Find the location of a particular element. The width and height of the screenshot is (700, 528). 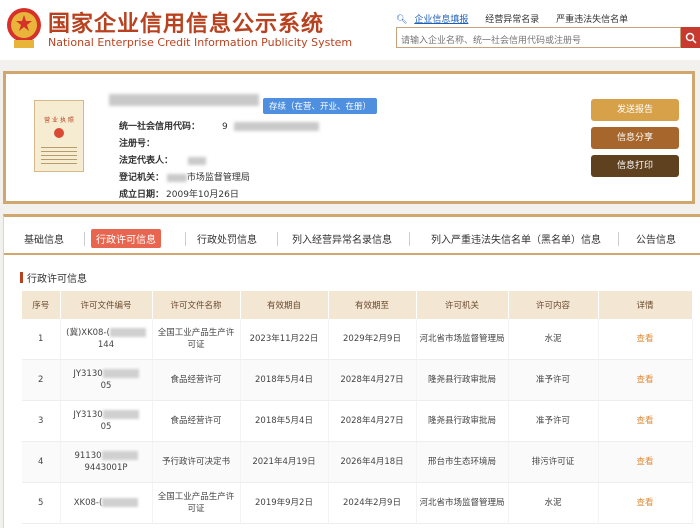

doc-code-cell: 91130 9443001P is located at coordinates (106, 462).